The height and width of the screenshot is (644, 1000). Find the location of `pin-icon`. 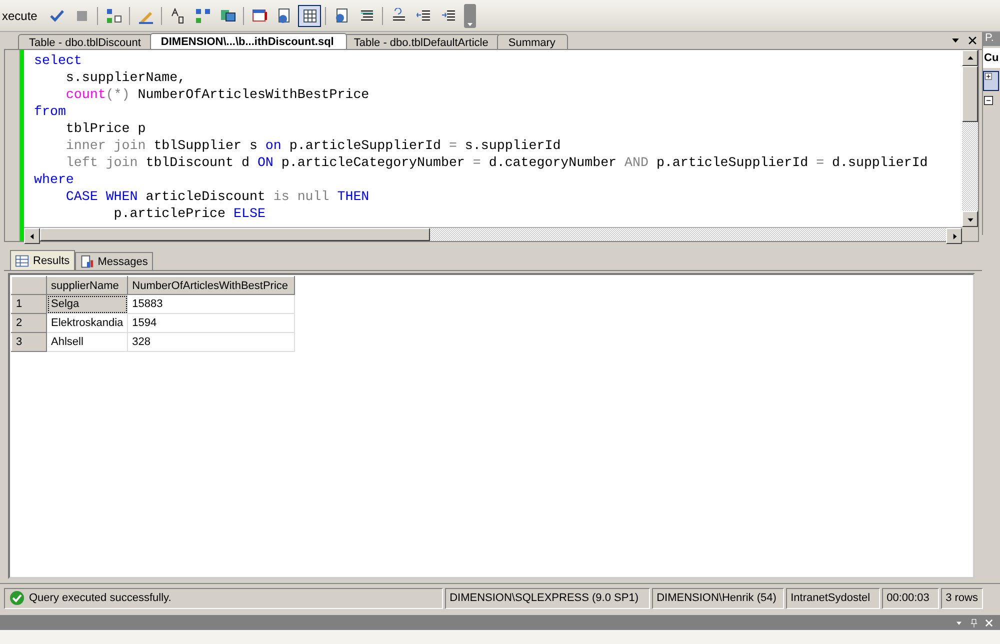

pin-icon is located at coordinates (974, 623).